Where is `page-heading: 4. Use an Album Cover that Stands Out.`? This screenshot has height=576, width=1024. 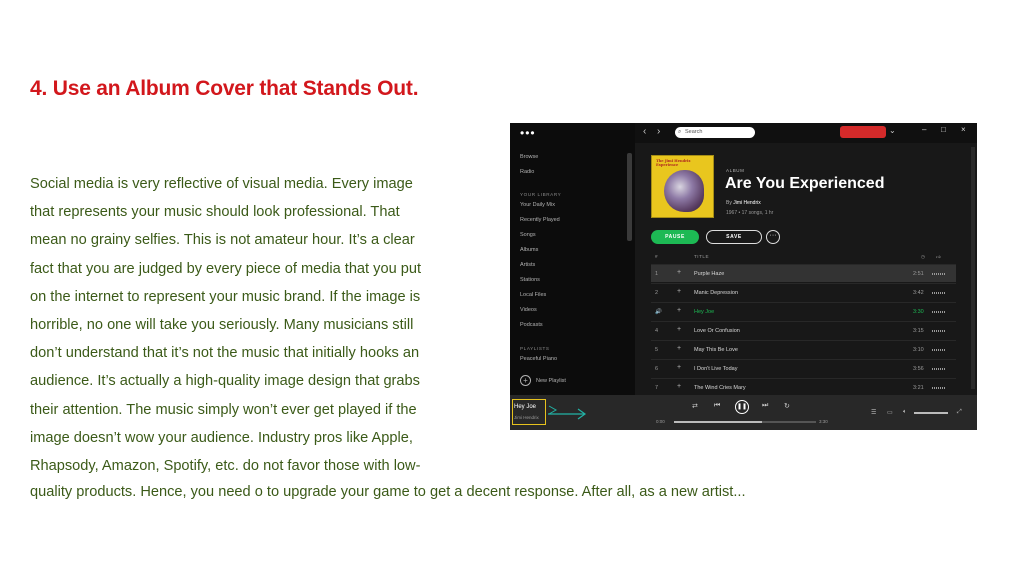
page-heading: 4. Use an Album Cover that Stands Out. is located at coordinates (224, 88).